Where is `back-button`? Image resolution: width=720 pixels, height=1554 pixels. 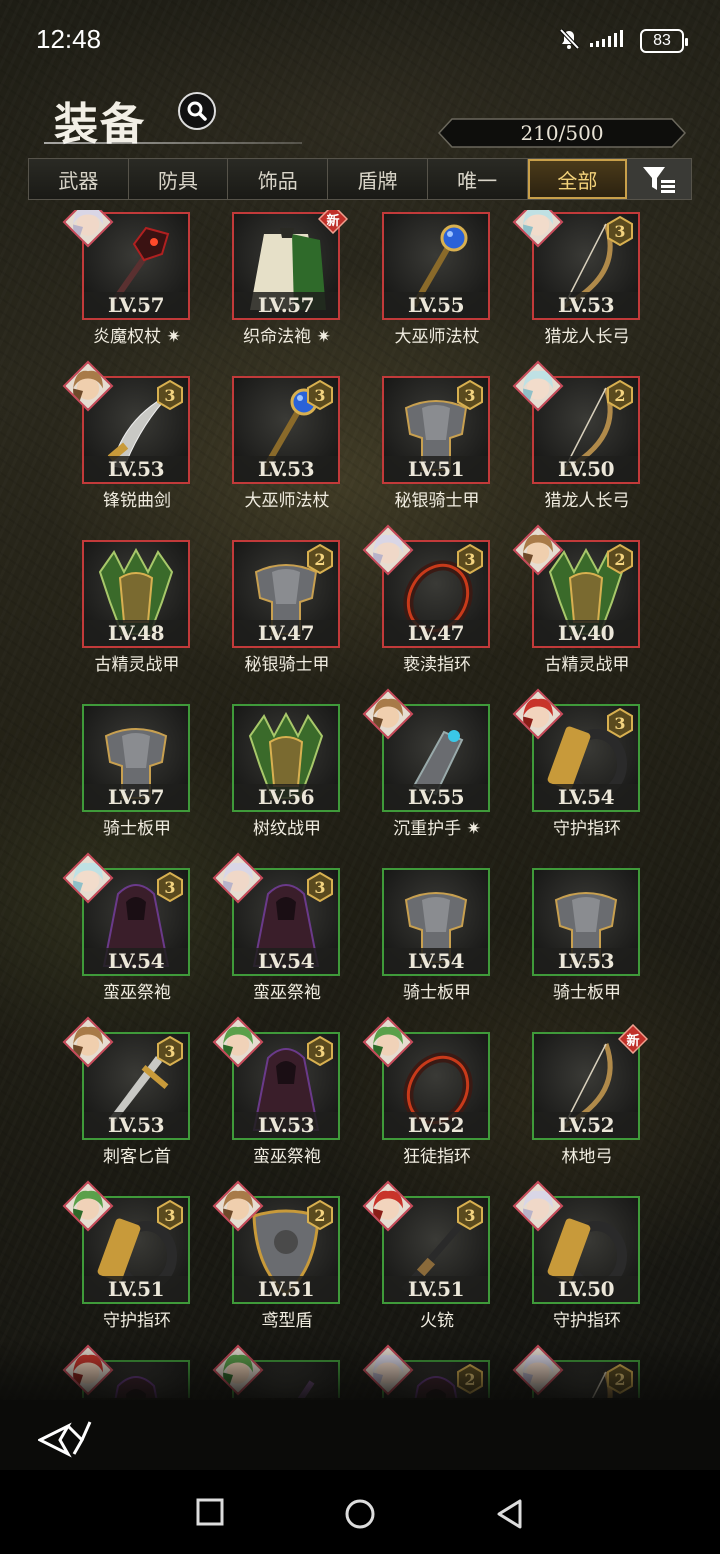
back-button is located at coordinates (510, 1516).